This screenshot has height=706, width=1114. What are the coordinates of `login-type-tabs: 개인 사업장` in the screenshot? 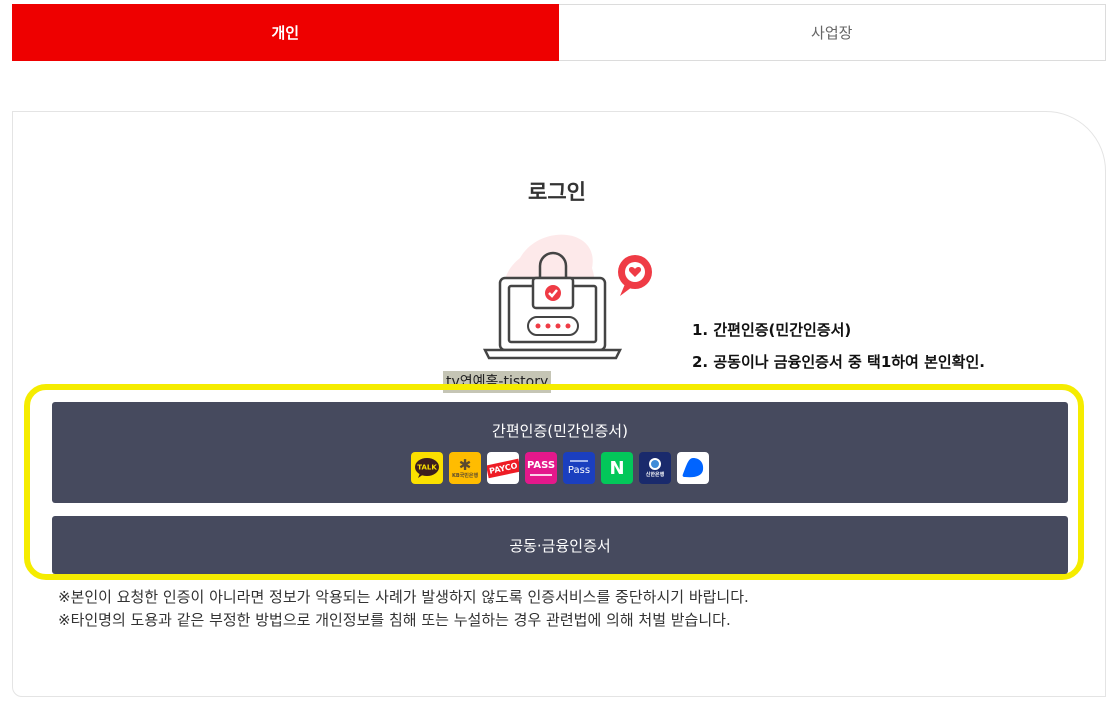 It's located at (559, 32).